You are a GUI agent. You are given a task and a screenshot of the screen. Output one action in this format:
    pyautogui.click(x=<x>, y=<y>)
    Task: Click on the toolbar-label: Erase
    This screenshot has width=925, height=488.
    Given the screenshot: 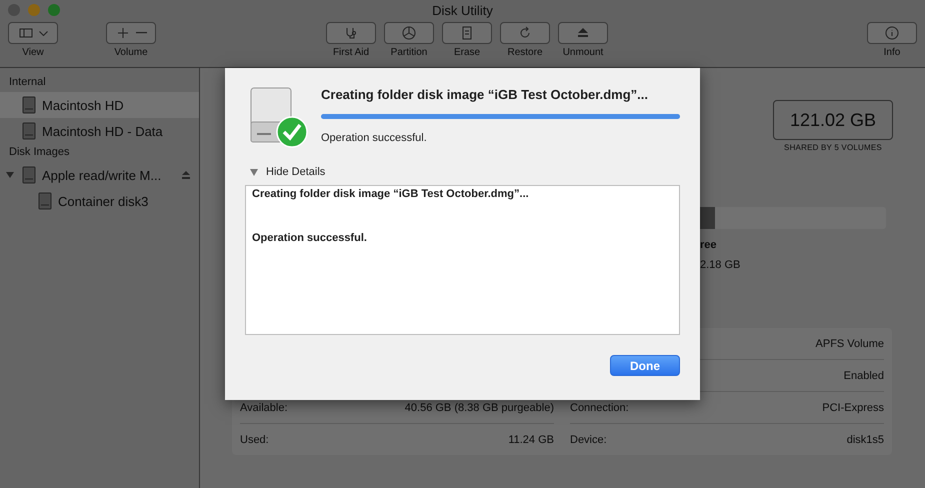 What is the action you would take?
    pyautogui.click(x=467, y=52)
    